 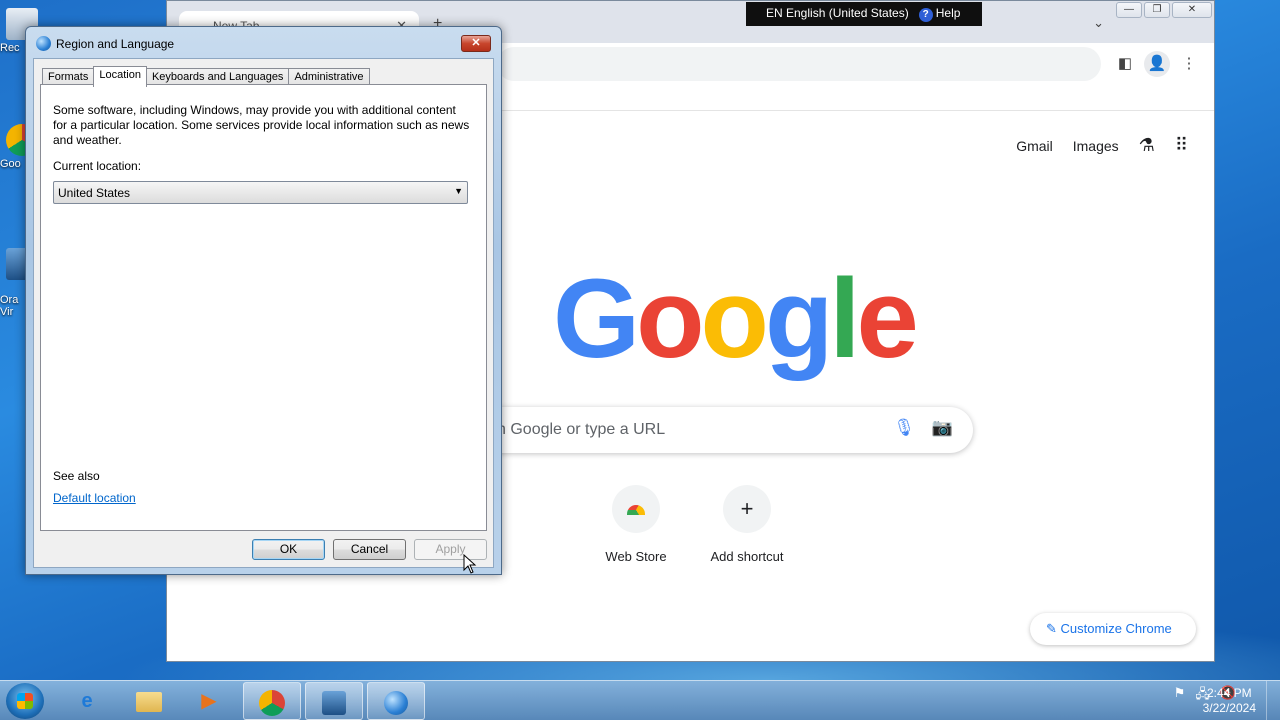 I want to click on taskbar-clock: 2:44 PM 3/22/2024, so click(x=1229, y=701).